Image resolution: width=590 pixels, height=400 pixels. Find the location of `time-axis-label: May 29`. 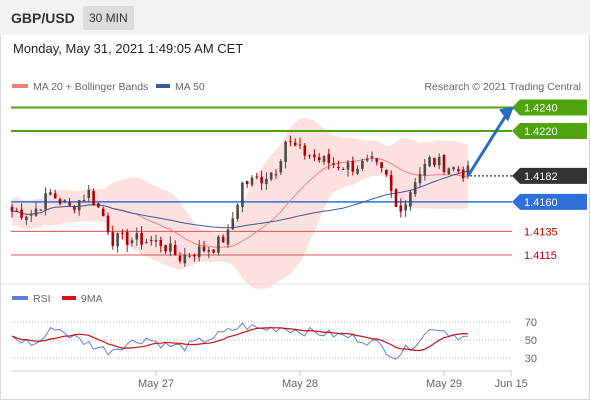

time-axis-label: May 29 is located at coordinates (444, 384).